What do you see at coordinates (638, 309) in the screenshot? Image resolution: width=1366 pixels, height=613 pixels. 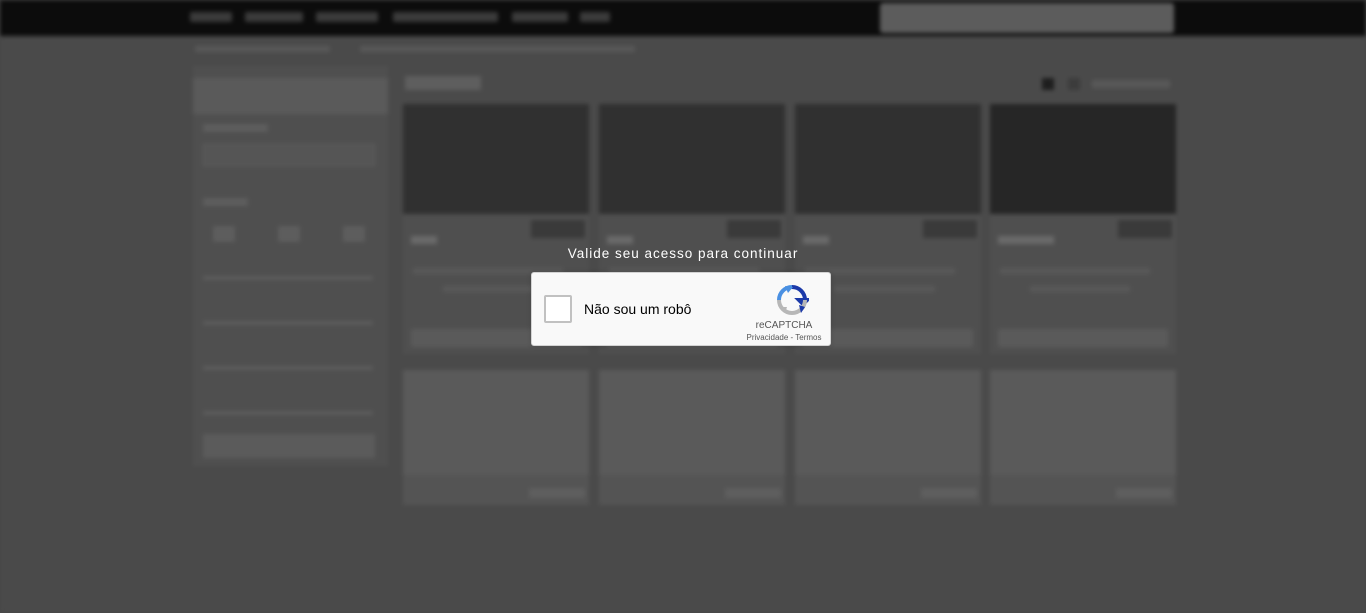 I see `recaptcha-checkbox-label: Não sou um robô` at bounding box center [638, 309].